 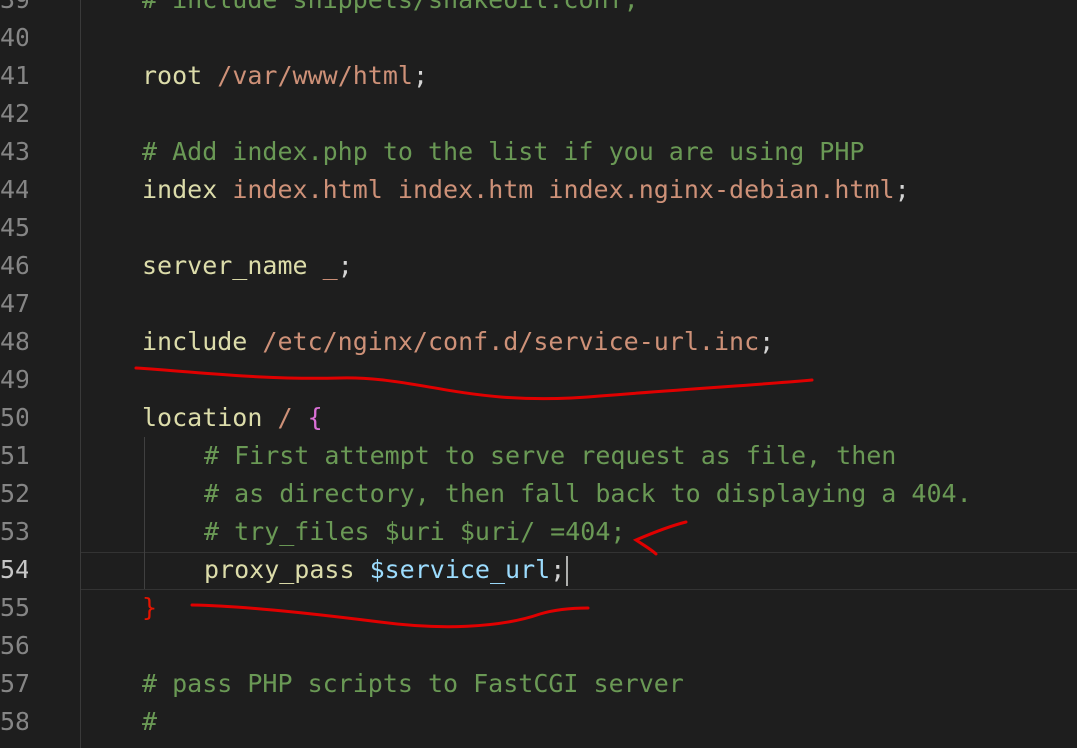 I want to click on code-line: 39 # include snippets/snakeoil.conf;, so click(x=538, y=9).